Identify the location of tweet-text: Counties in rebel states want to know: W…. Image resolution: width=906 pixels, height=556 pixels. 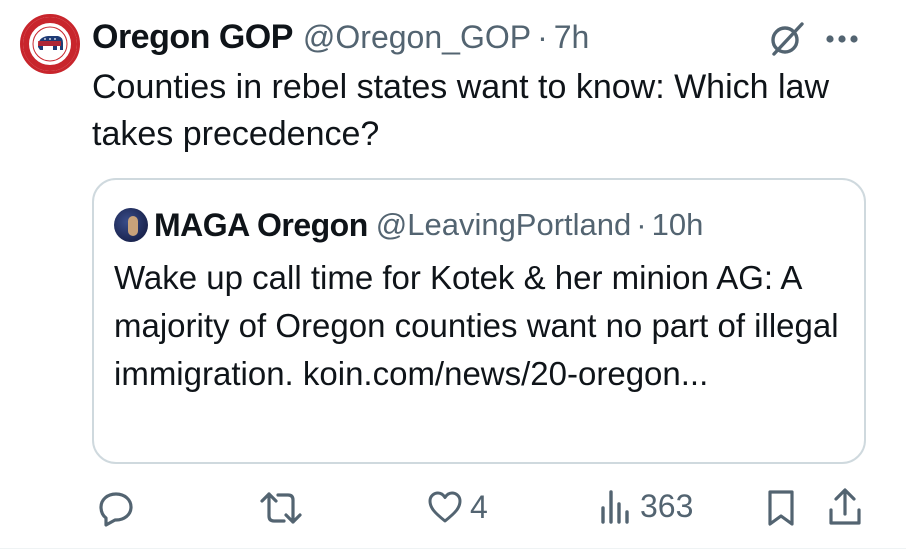
(461, 110).